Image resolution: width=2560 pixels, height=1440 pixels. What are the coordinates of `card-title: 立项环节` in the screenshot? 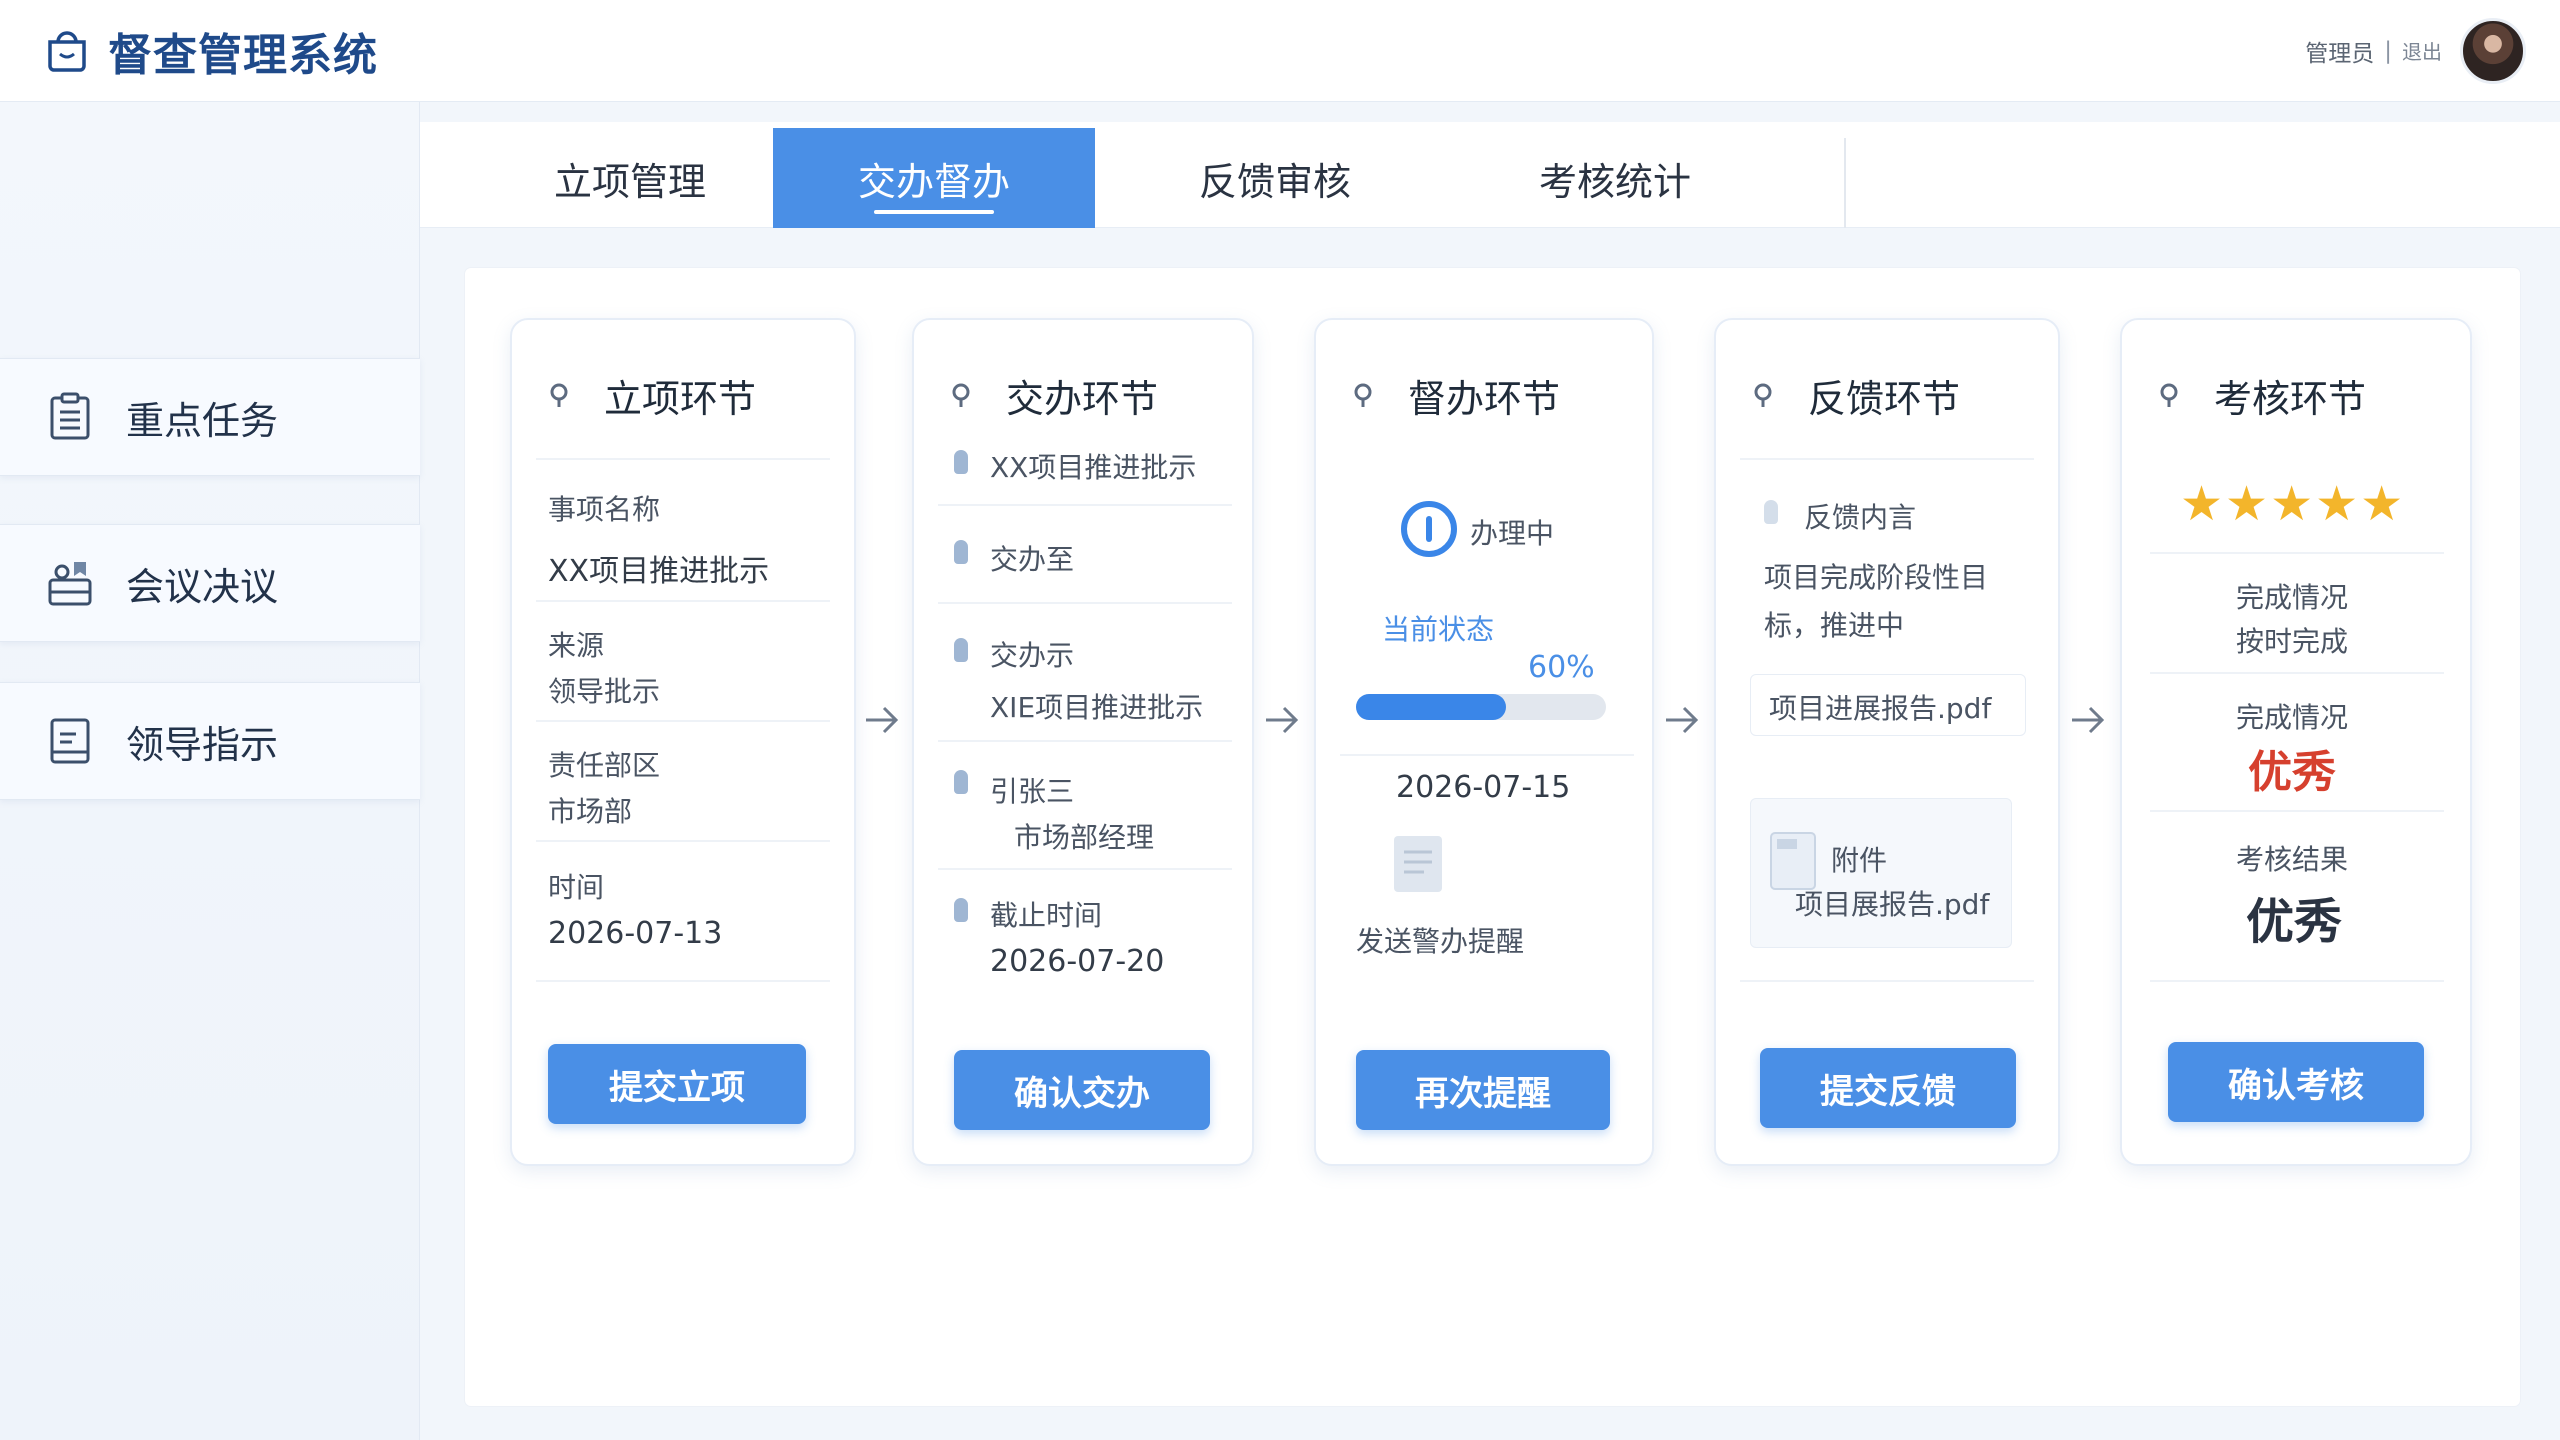 It's located at (680, 399).